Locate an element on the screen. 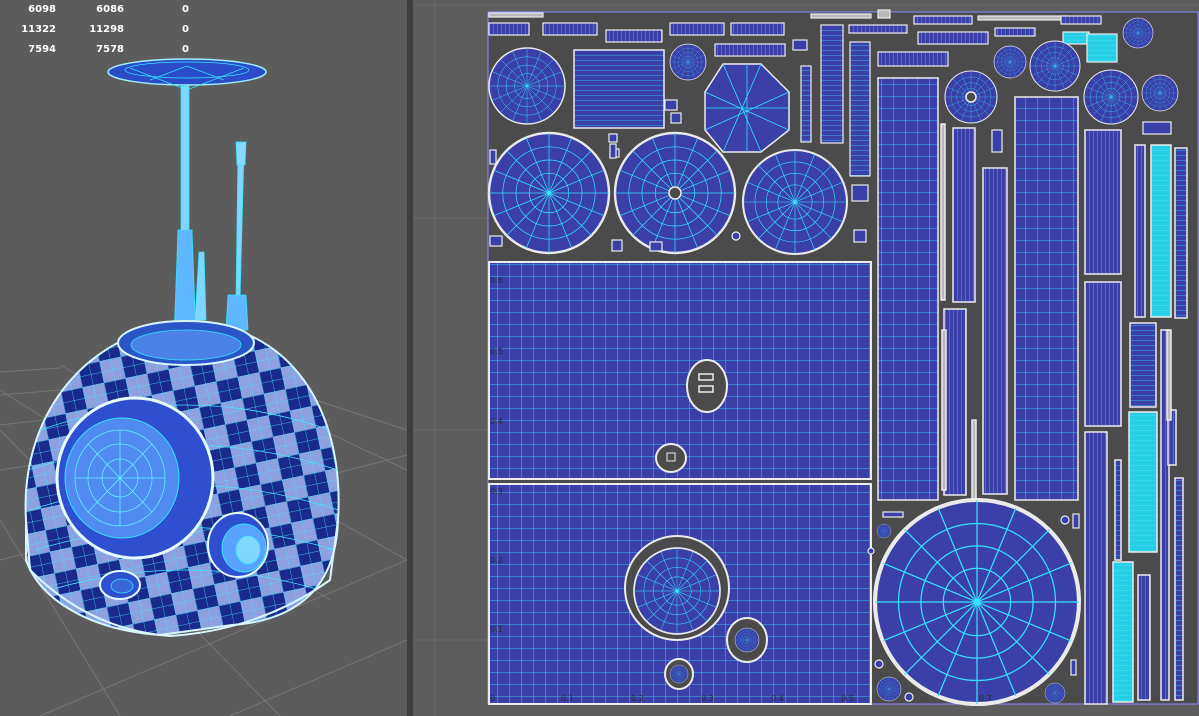  u-label: 0.1 is located at coordinates (567, 698).